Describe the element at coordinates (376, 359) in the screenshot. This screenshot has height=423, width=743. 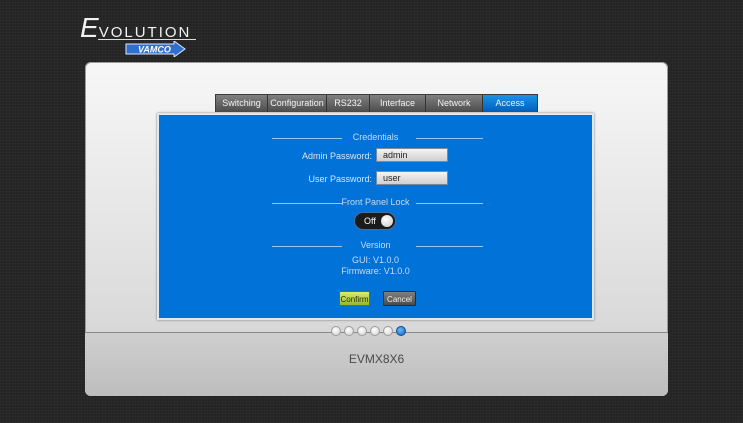
I see `device-model-label: EVMX8X6` at that location.